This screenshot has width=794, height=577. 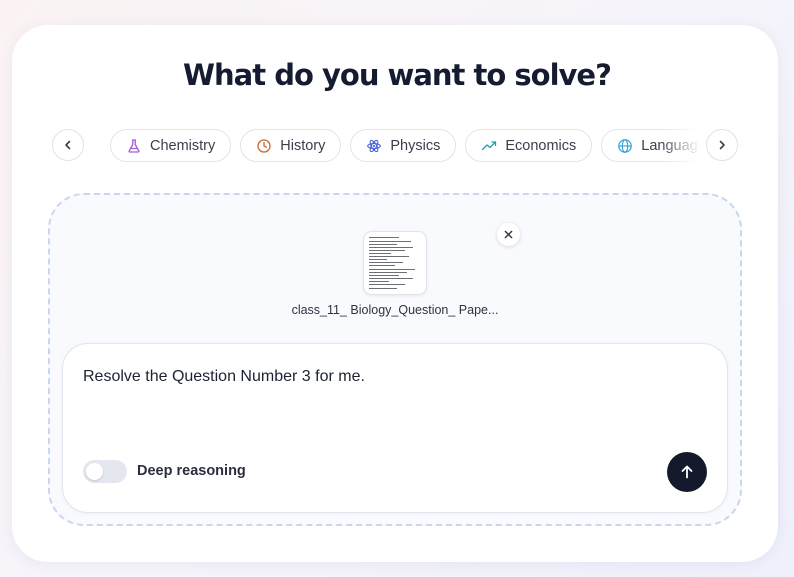 I want to click on attachment-thumbnail, so click(x=395, y=263).